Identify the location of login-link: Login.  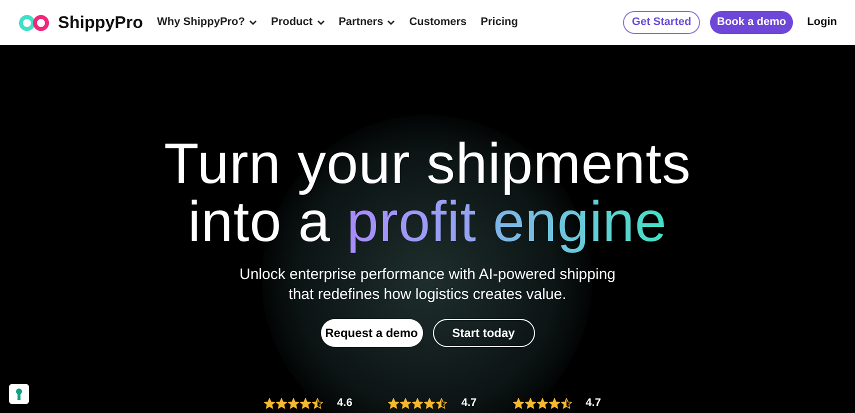
(822, 22).